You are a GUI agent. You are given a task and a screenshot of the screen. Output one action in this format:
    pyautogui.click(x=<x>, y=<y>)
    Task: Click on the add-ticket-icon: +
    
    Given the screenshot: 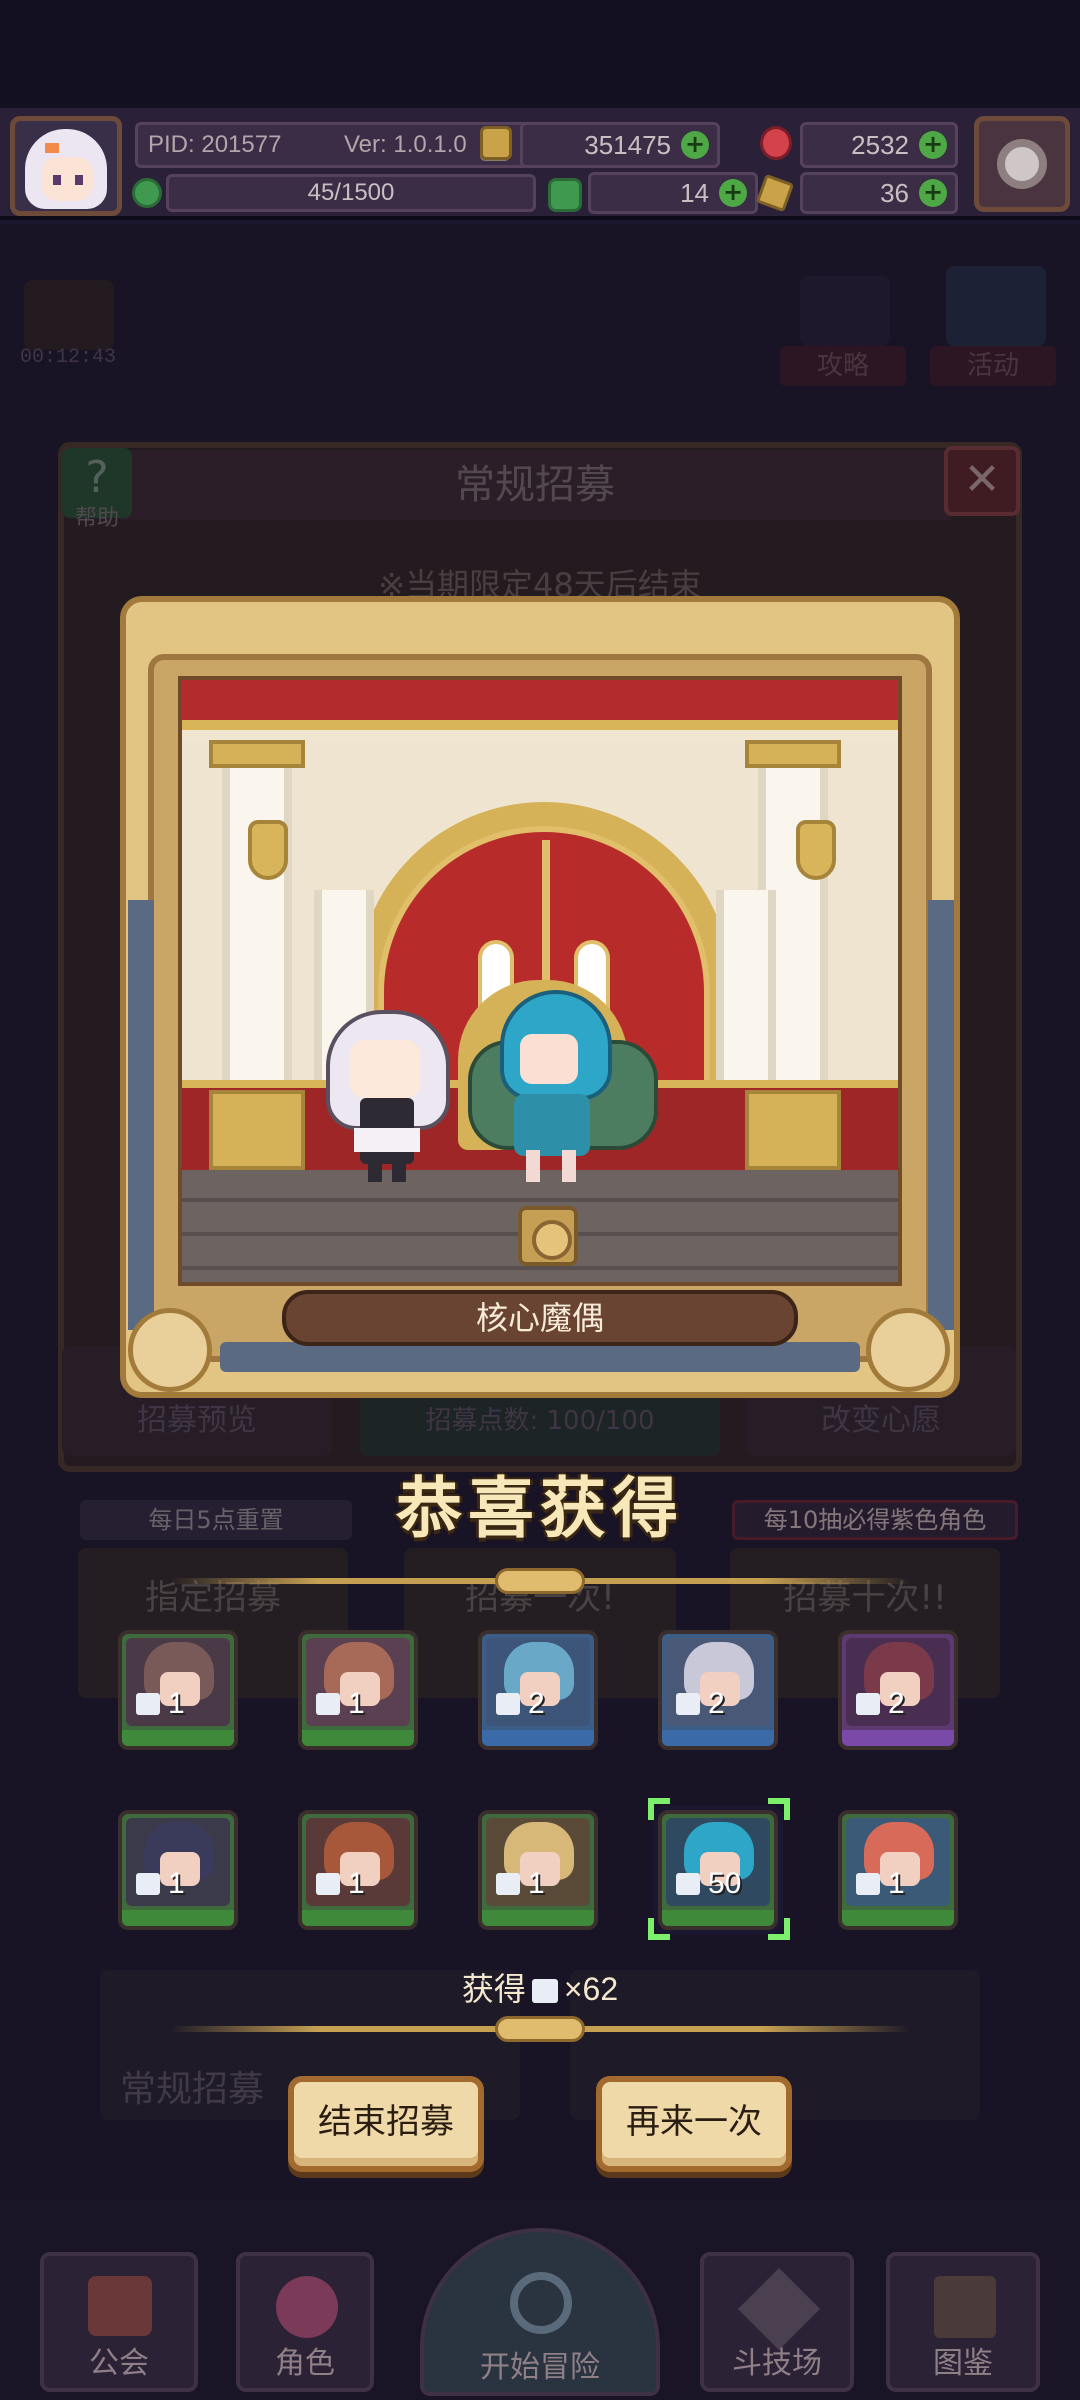 What is the action you would take?
    pyautogui.click(x=933, y=193)
    